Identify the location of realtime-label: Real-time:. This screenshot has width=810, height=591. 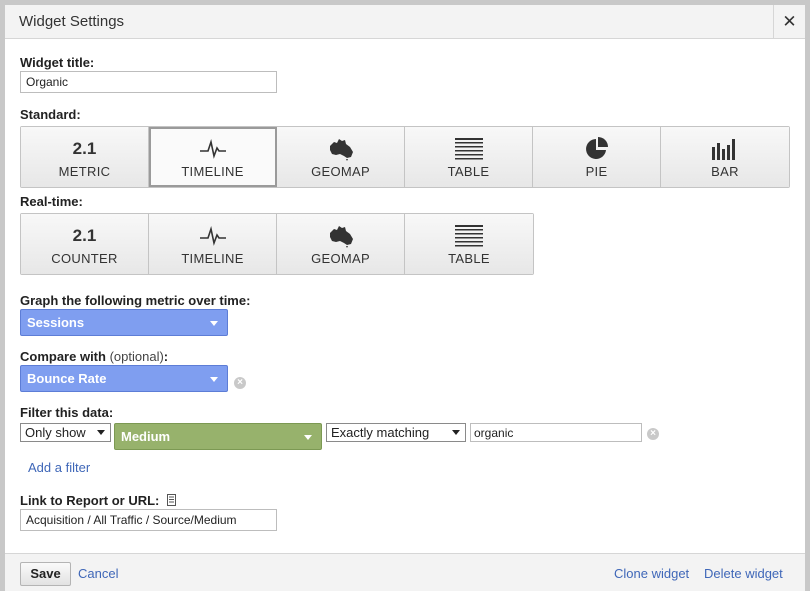
(51, 201).